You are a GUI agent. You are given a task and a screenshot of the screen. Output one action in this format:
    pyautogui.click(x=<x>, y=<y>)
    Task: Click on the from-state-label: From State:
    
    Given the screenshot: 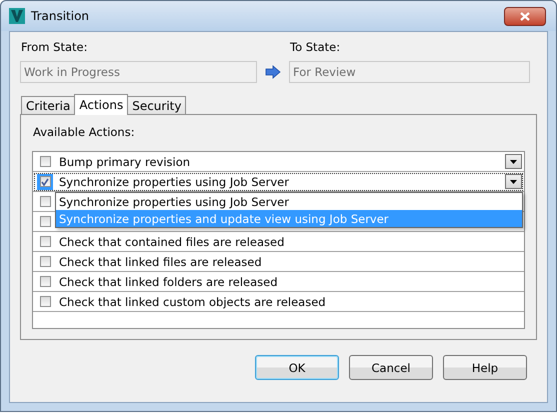 What is the action you would take?
    pyautogui.click(x=54, y=47)
    